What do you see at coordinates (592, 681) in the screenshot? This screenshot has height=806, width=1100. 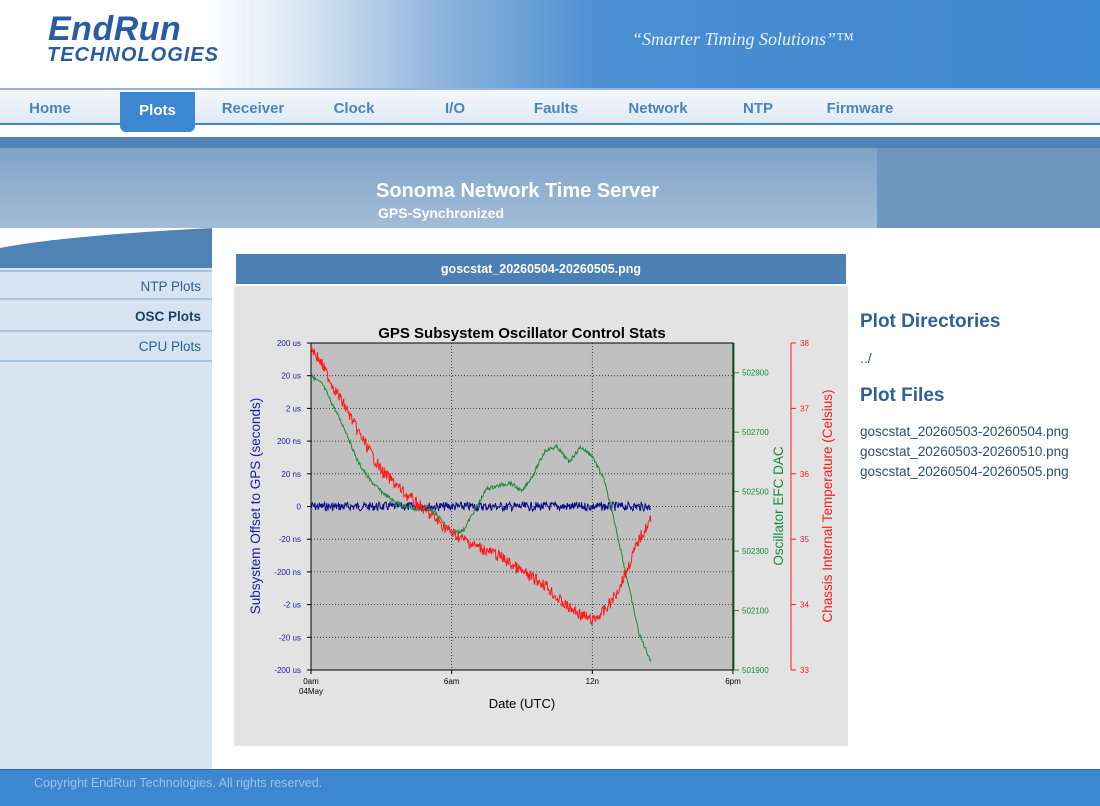 I see `x-tick-label: 12n` at bounding box center [592, 681].